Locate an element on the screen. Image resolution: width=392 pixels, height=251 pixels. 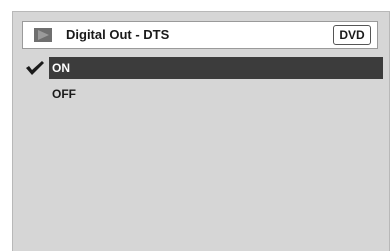
menu-title: Digital Out - DTS is located at coordinates (118, 34).